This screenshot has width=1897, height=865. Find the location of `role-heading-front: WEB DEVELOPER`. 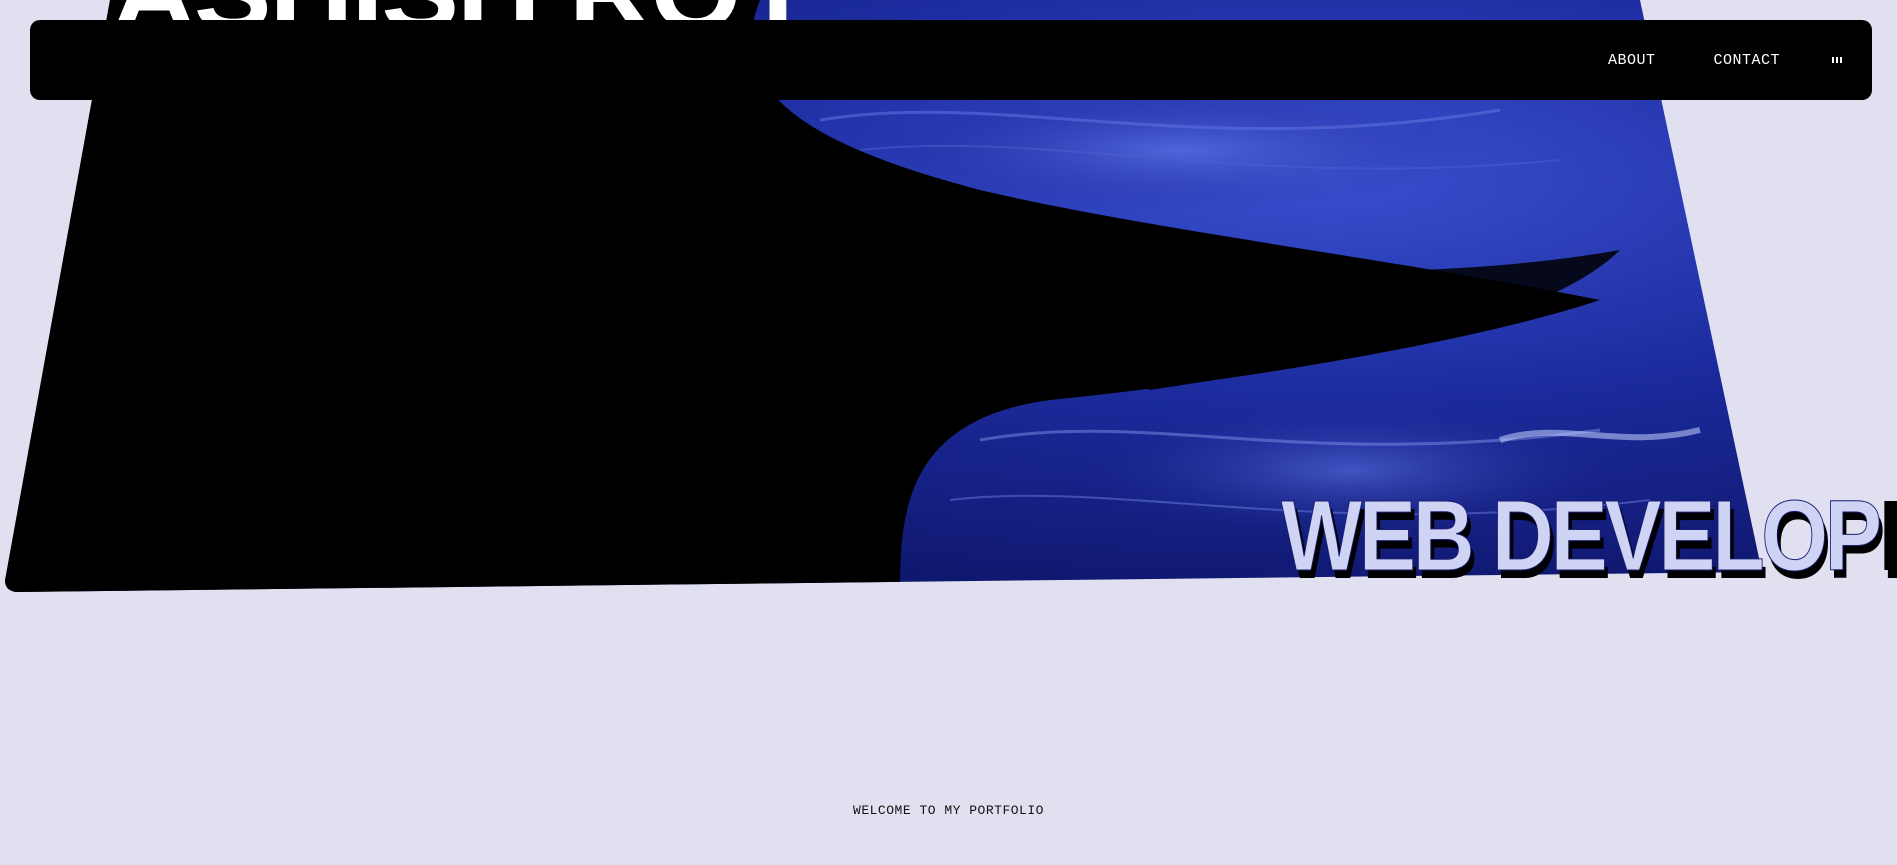

role-heading-front: WEB DEVELOPER is located at coordinates (1589, 536).